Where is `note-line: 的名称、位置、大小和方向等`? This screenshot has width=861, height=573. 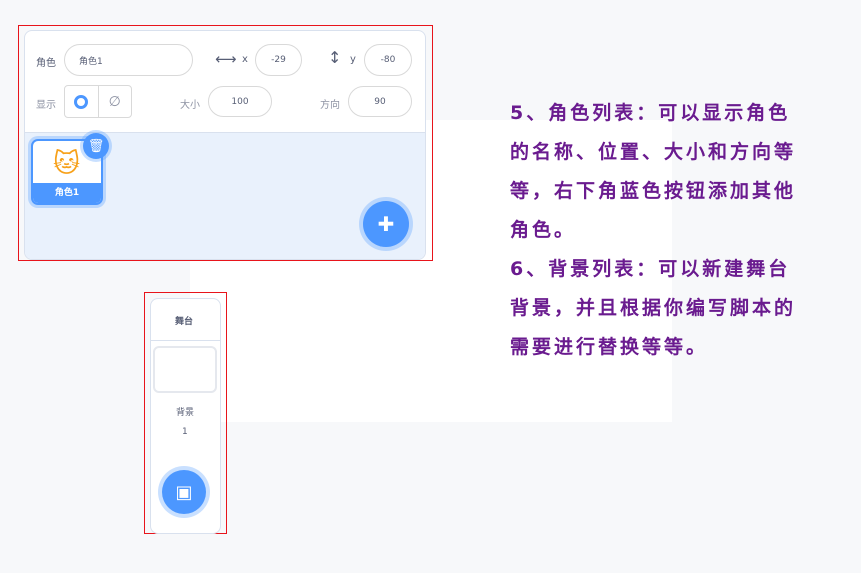 note-line: 的名称、位置、大小和方向等 is located at coordinates (653, 152).